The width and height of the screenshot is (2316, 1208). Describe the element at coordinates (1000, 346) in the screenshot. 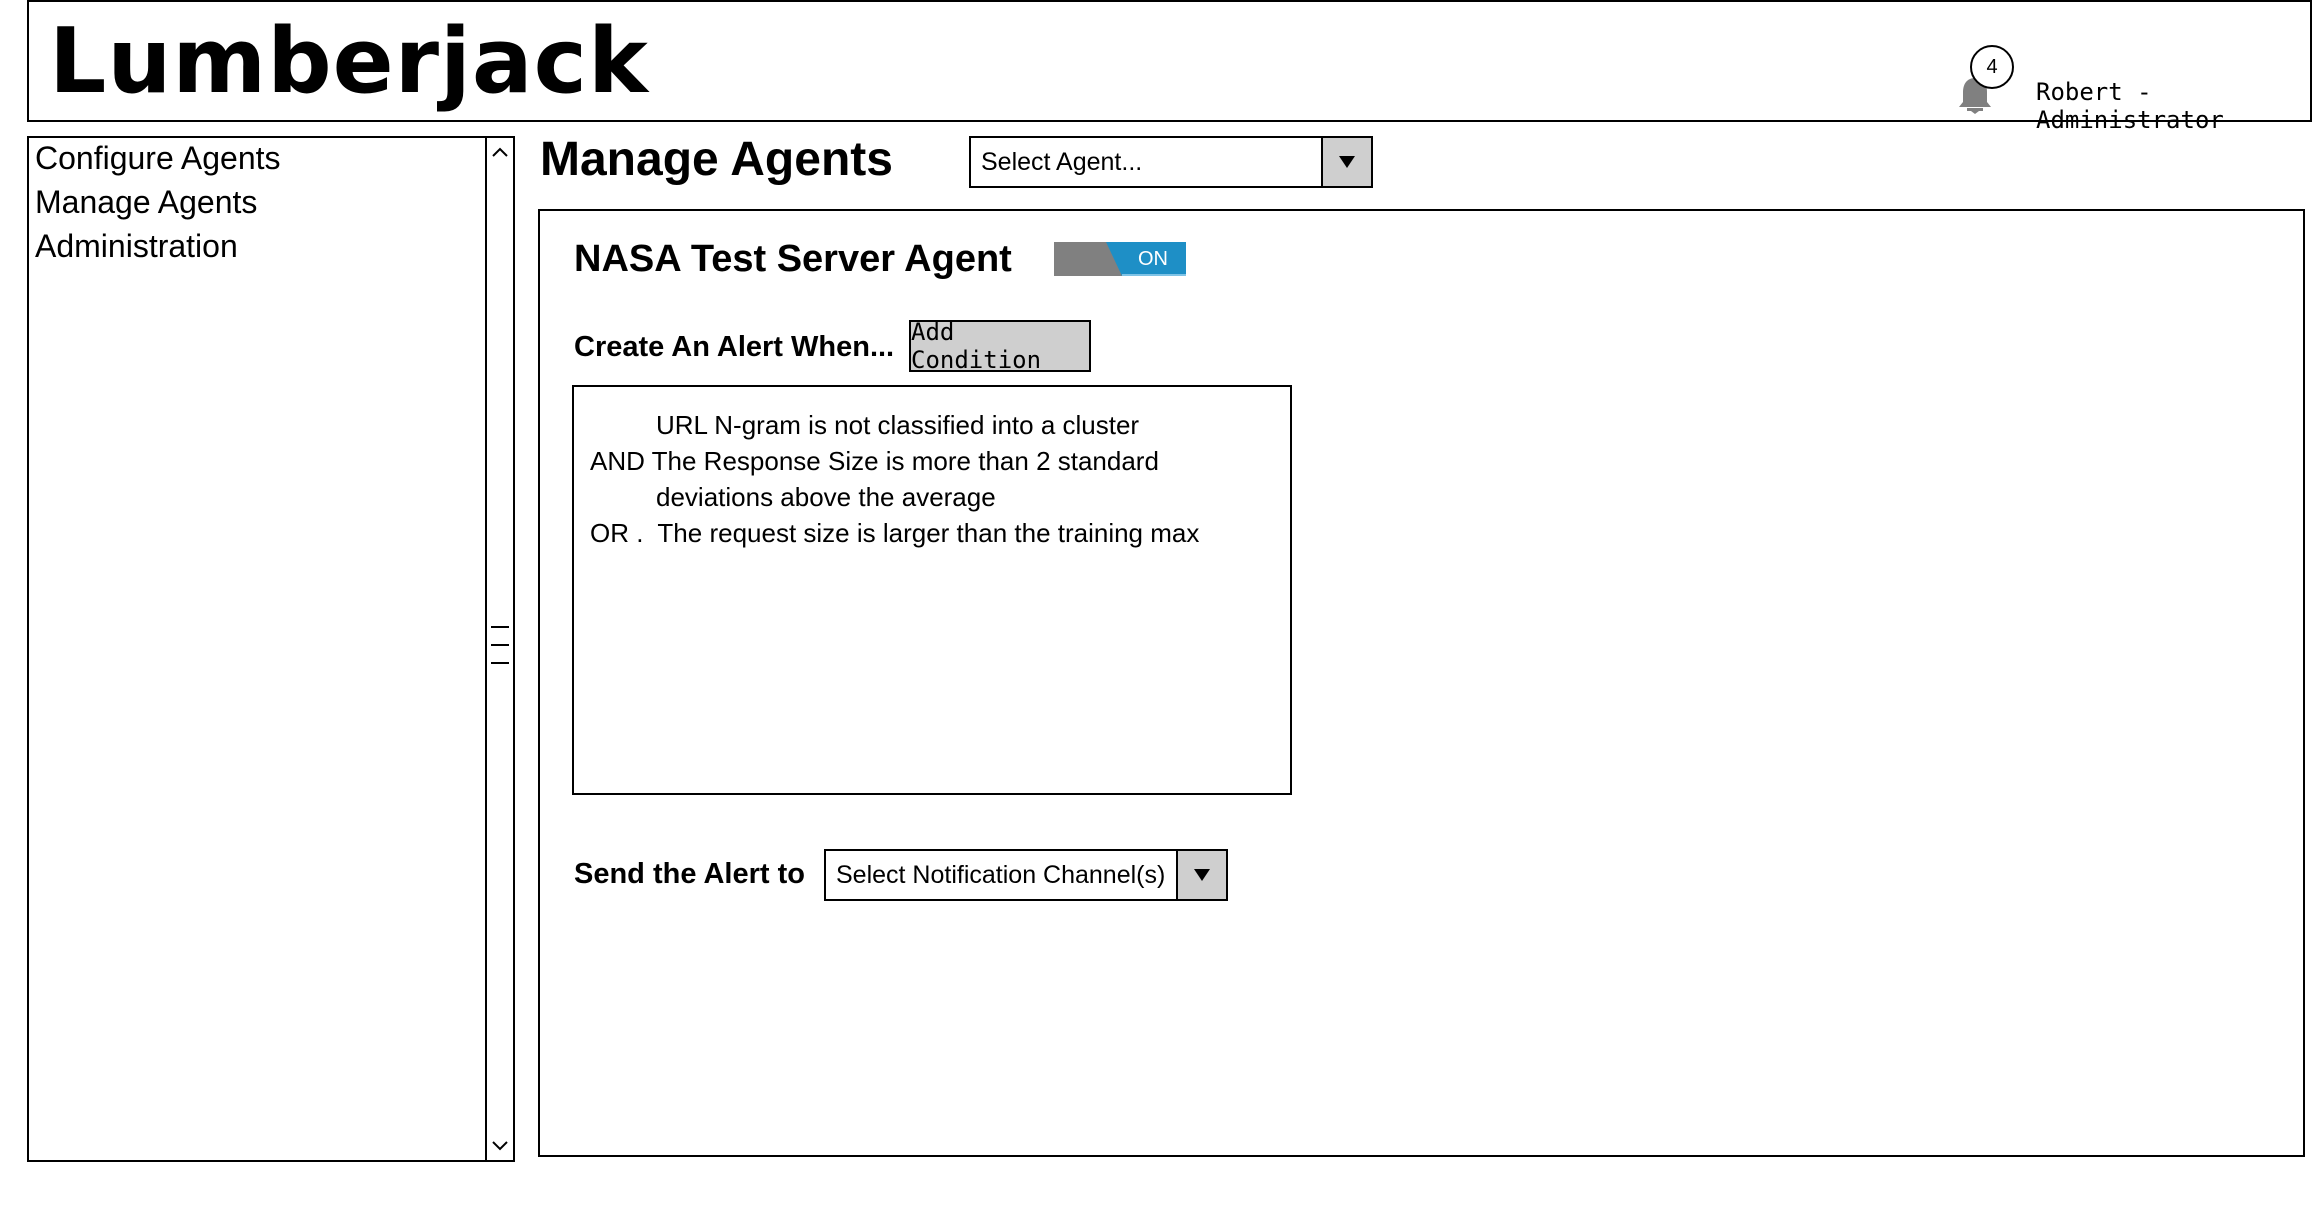

I see `add-condition-button: Add Condition` at that location.